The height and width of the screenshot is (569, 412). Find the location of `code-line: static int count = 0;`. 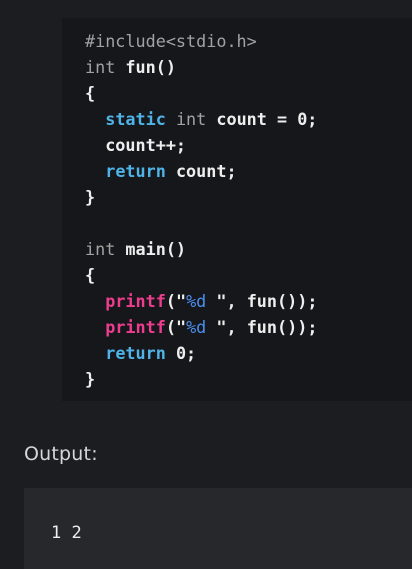

code-line: static int count = 0; is located at coordinates (201, 119).